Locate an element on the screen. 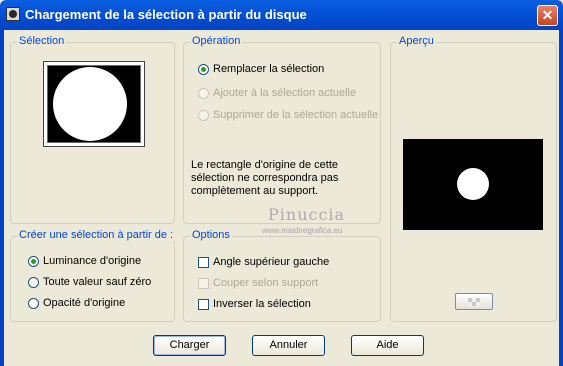 This screenshot has width=563, height=366. app-icon is located at coordinates (13, 14).